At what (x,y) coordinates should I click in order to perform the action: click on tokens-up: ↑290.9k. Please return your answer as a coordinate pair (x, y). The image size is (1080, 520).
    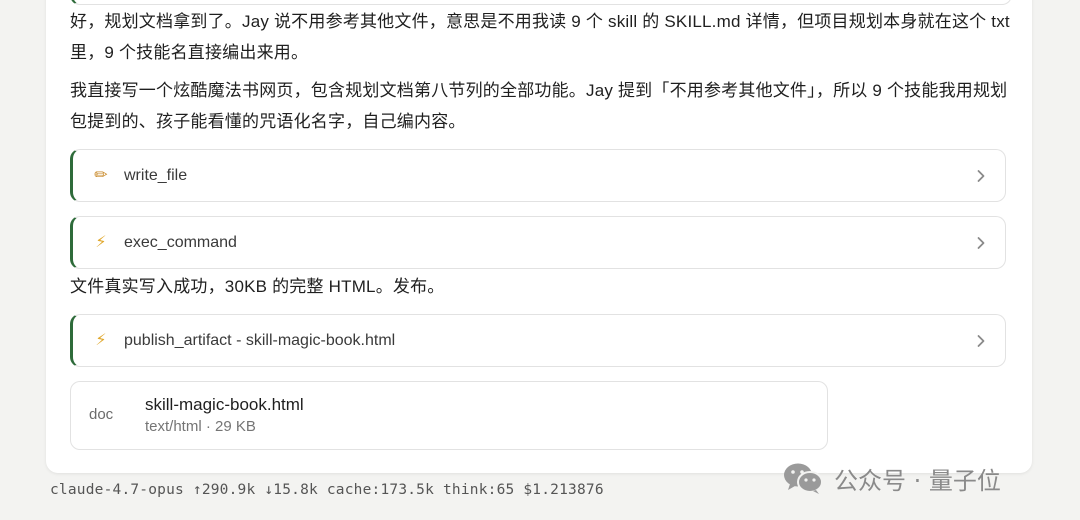
    Looking at the image, I should click on (224, 490).